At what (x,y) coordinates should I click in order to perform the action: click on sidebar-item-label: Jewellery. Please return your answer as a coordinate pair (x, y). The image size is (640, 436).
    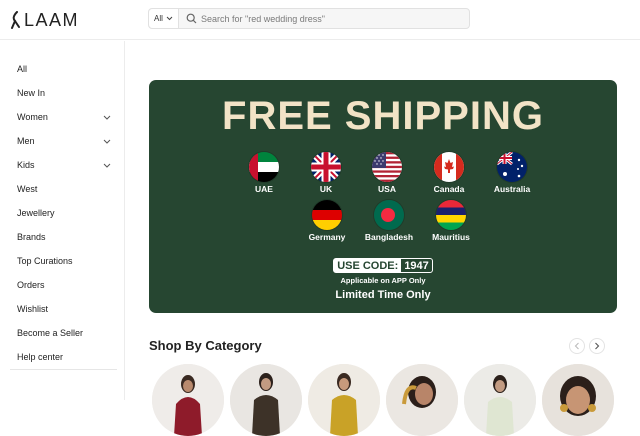
    Looking at the image, I should click on (36, 213).